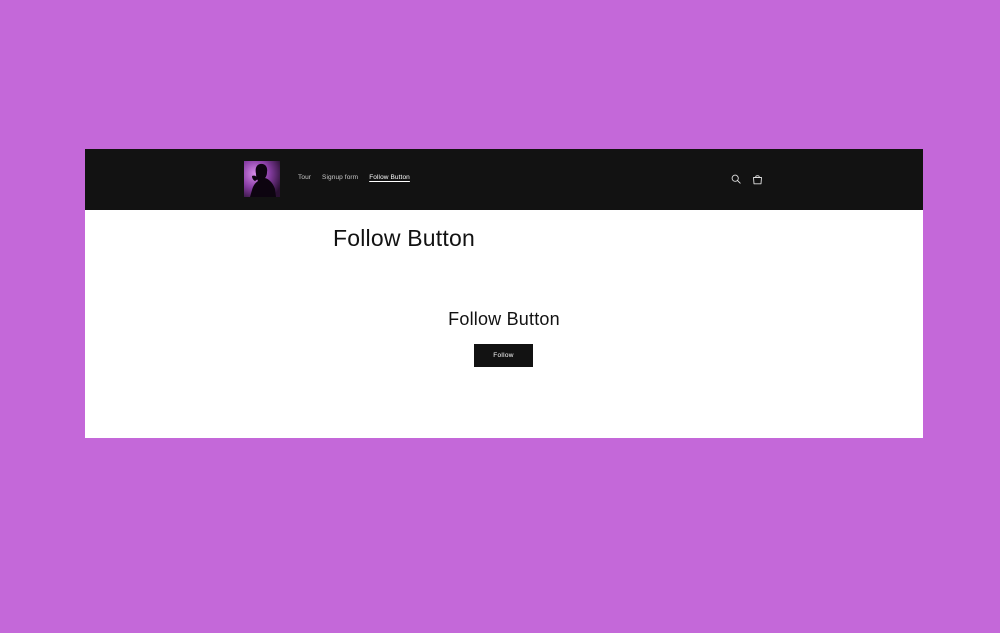  What do you see at coordinates (736, 179) in the screenshot?
I see `search-icon` at bounding box center [736, 179].